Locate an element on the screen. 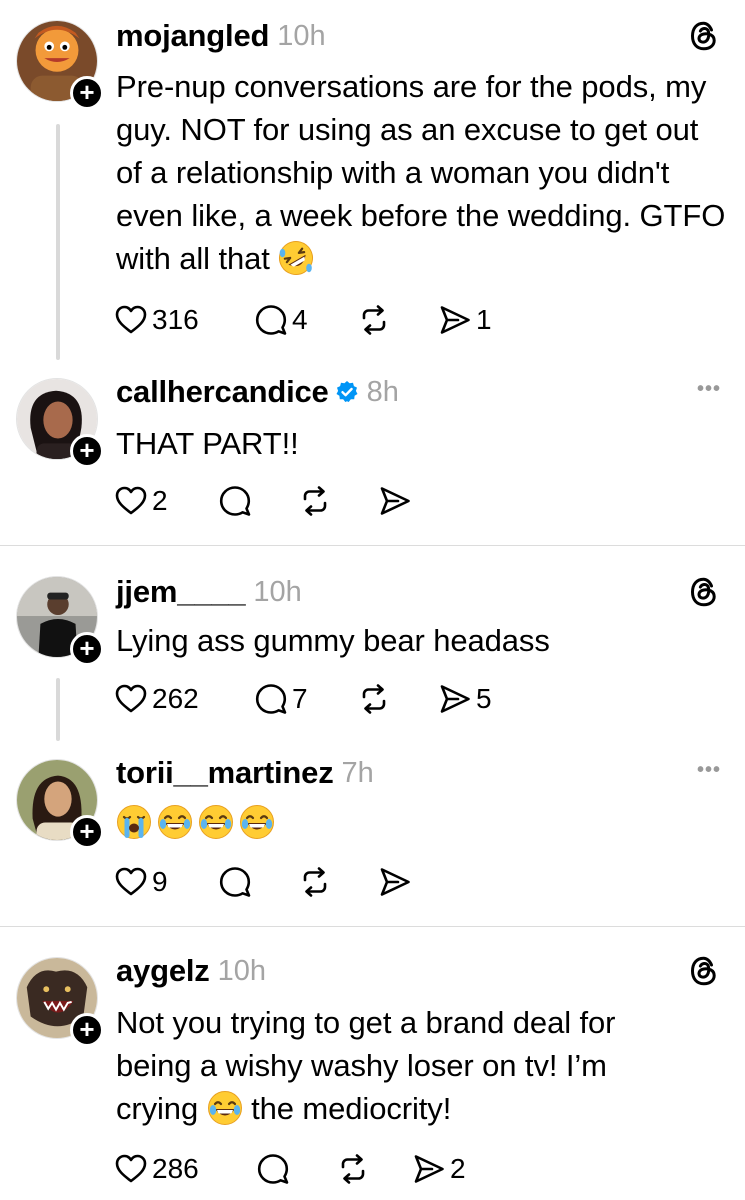 This screenshot has height=1200, width=745. post-text-line: crying the mediocrity! is located at coordinates (421, 1108).